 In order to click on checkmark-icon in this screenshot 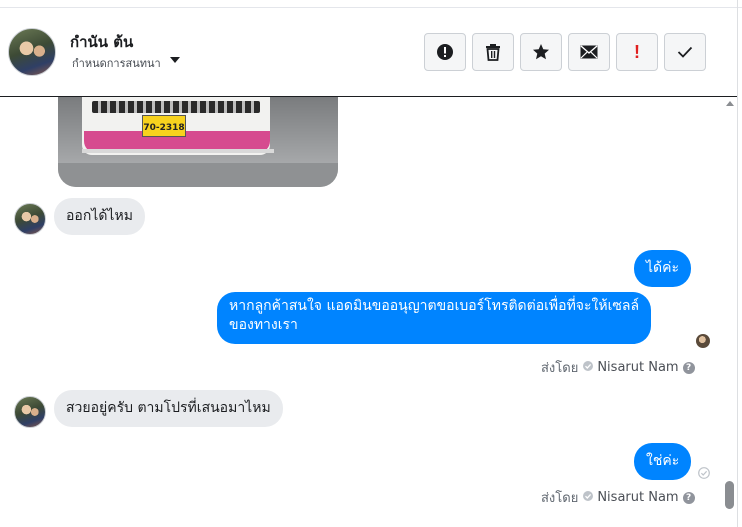, I will do `click(685, 52)`.